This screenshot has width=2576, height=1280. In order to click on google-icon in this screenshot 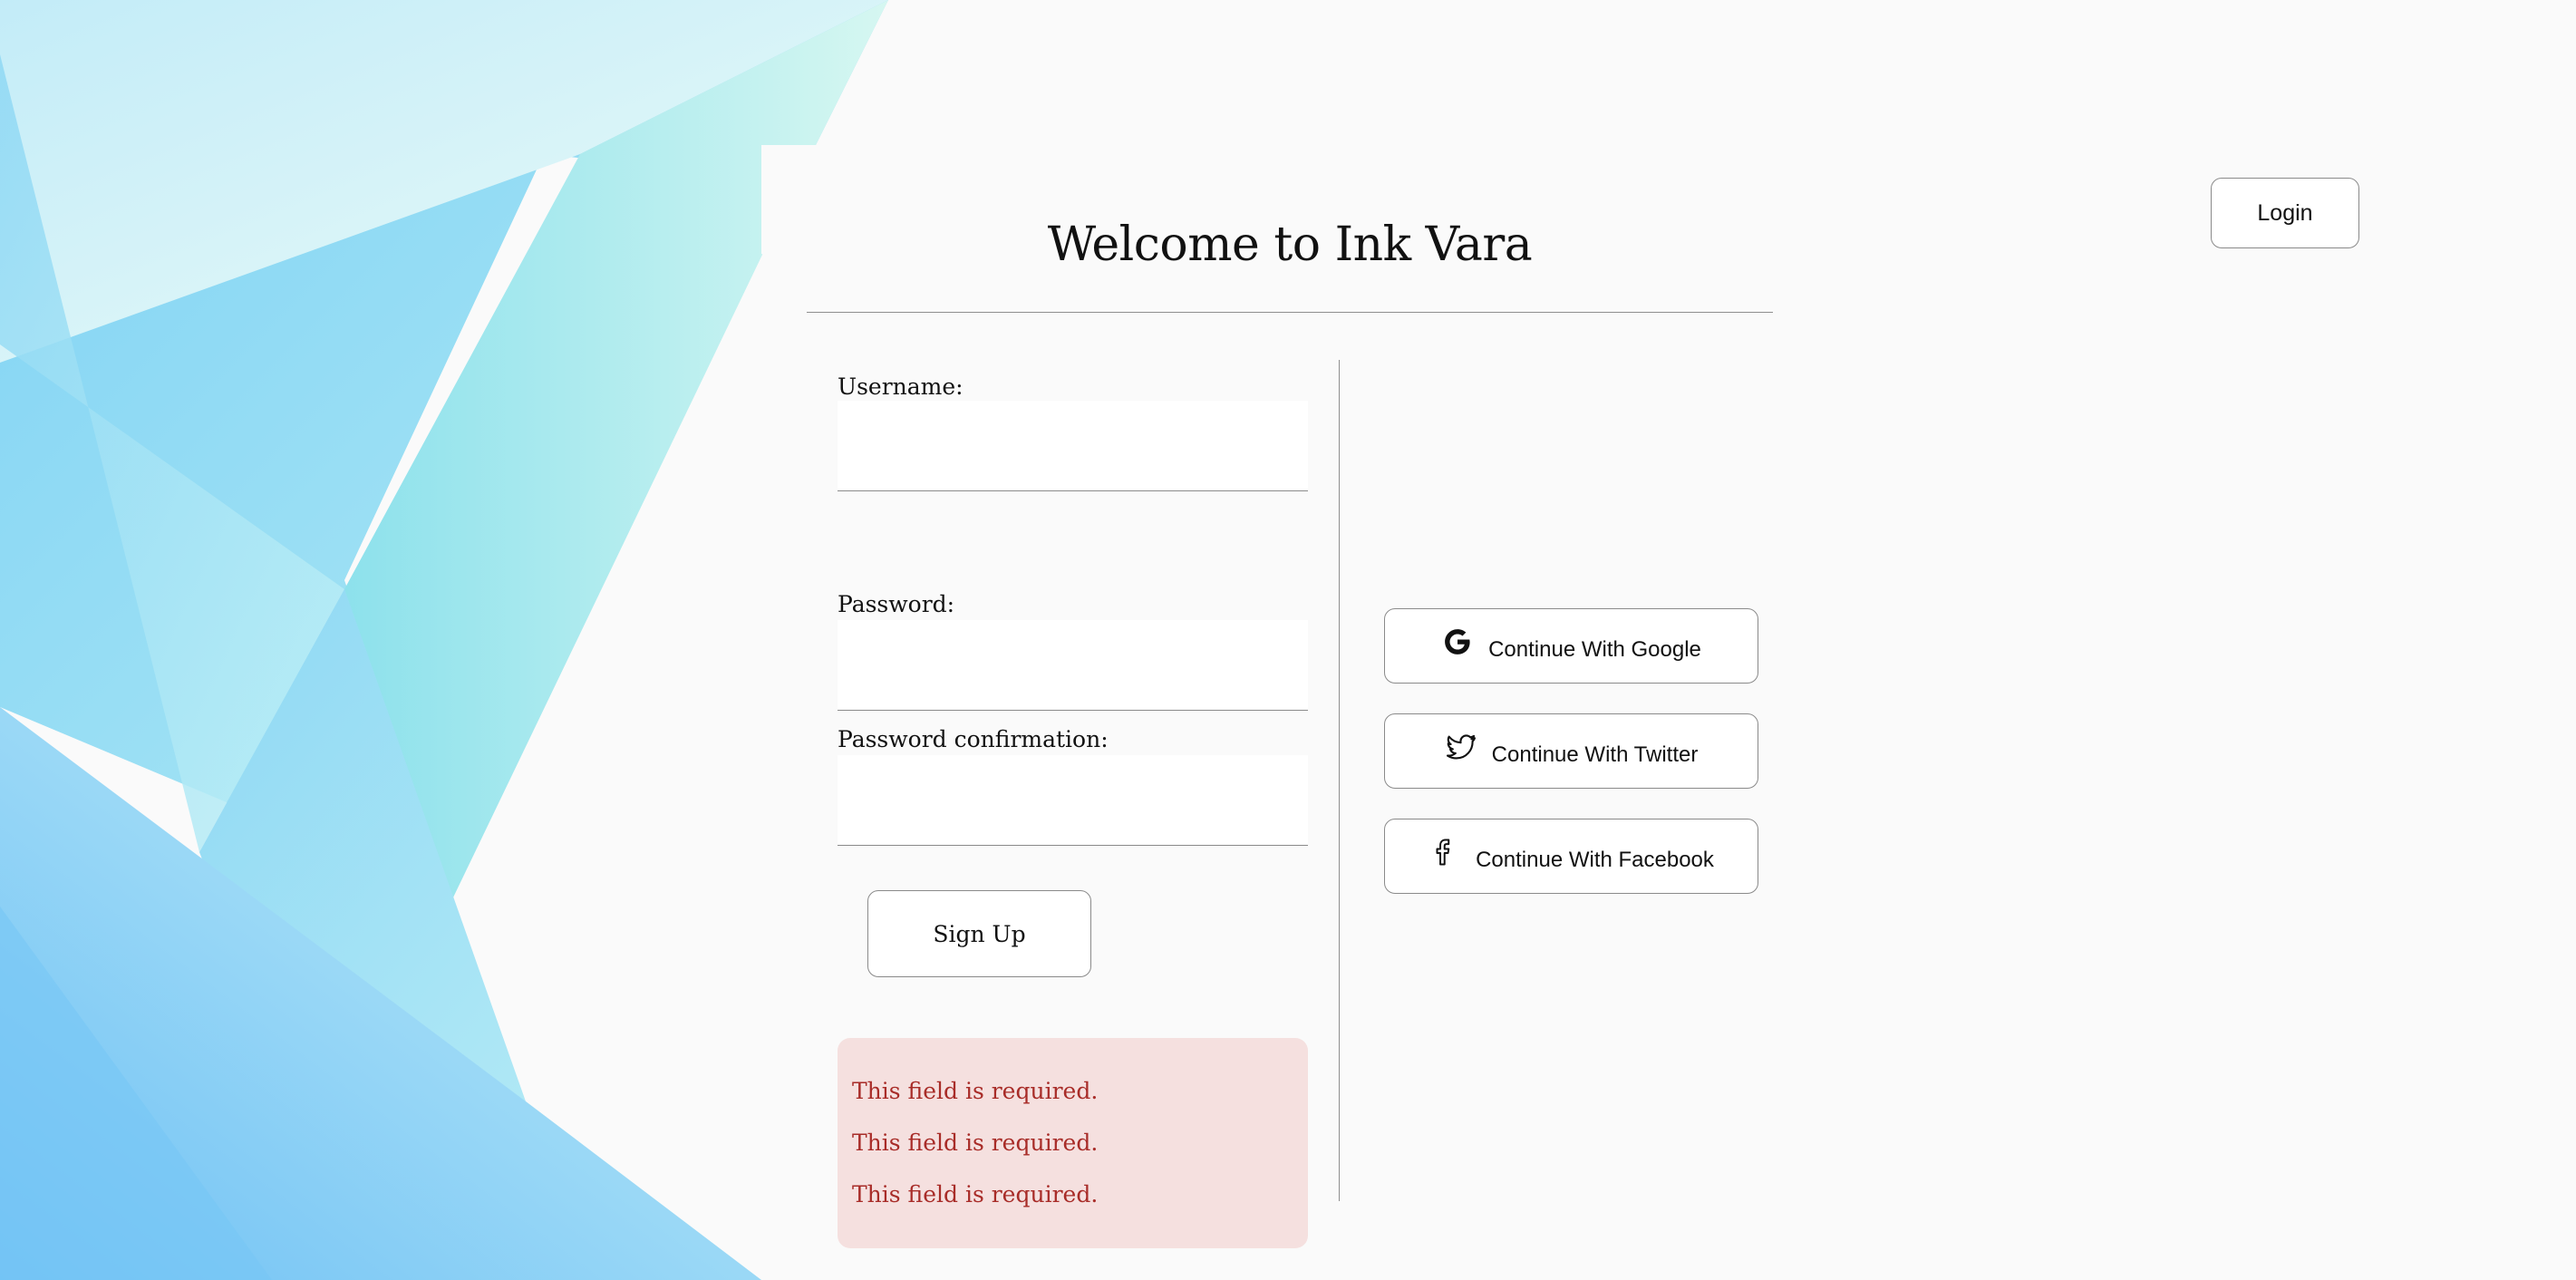, I will do `click(1457, 641)`.